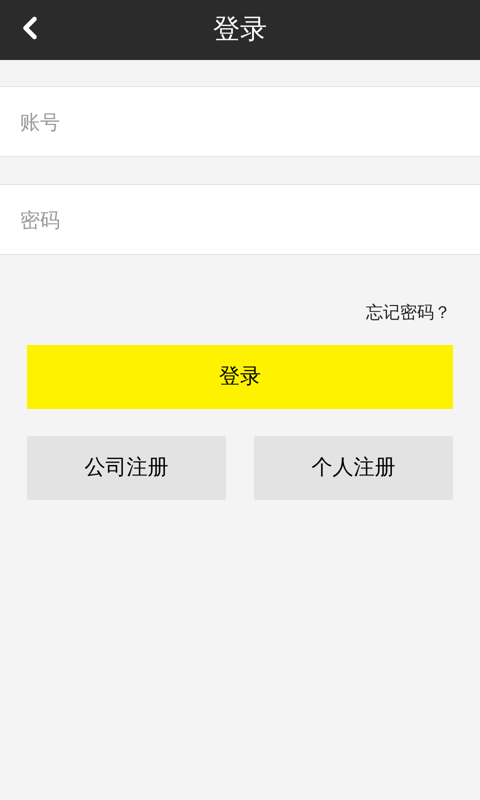 The width and height of the screenshot is (480, 800). What do you see at coordinates (408, 313) in the screenshot?
I see `forgot-password-link: 忘记密码？` at bounding box center [408, 313].